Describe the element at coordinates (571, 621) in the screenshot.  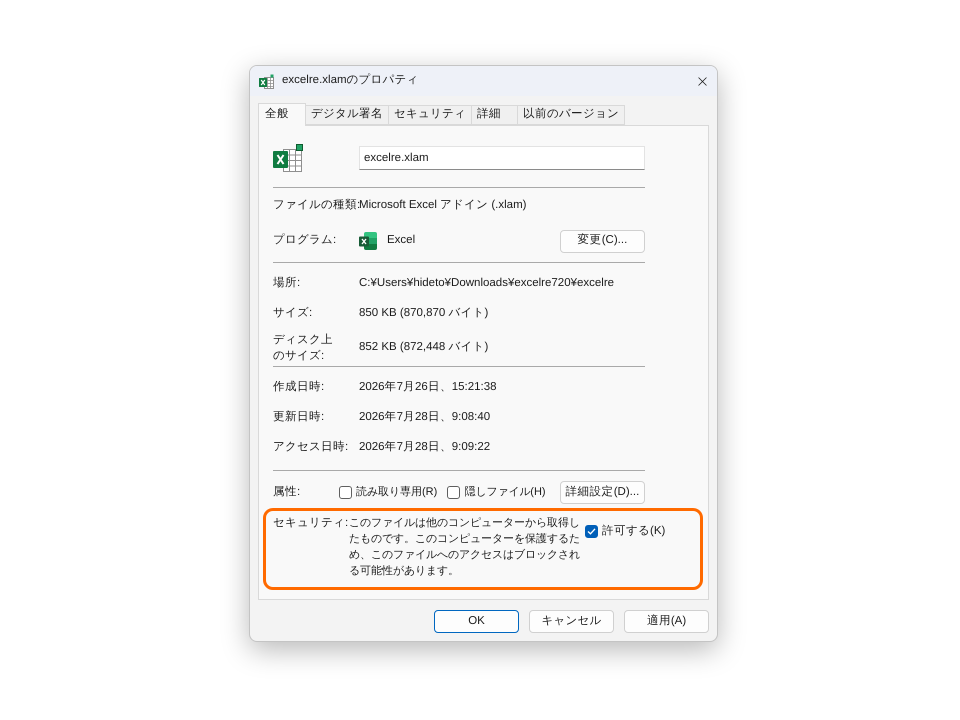
I see `dialog-button: キャンセル` at that location.